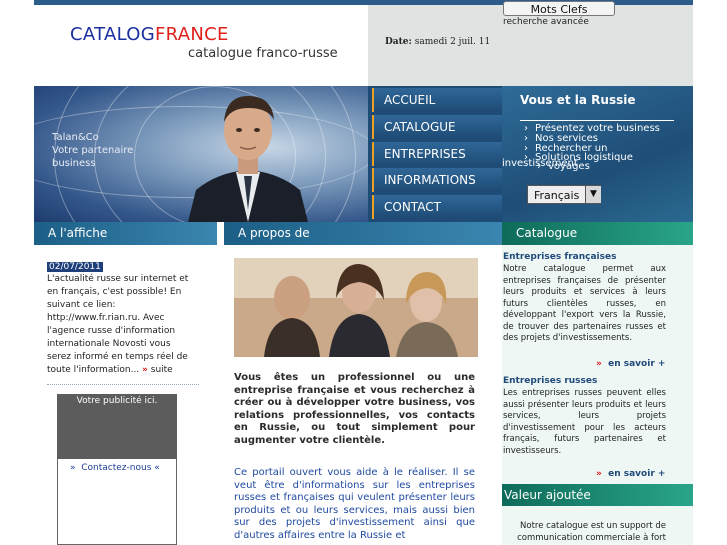  What do you see at coordinates (437, 180) in the screenshot?
I see `nav-informations: INFORMATIONS` at bounding box center [437, 180].